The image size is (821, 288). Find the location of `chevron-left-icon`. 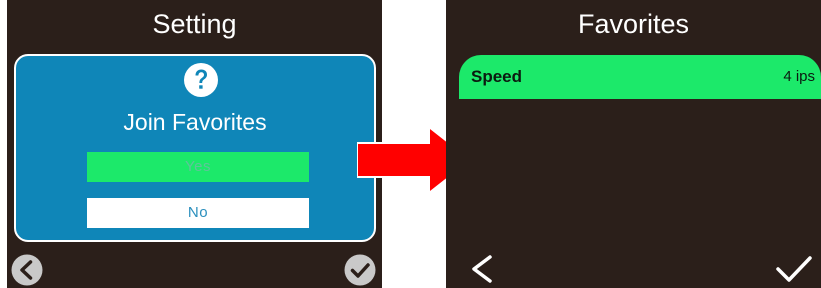

chevron-left-icon is located at coordinates (482, 269).